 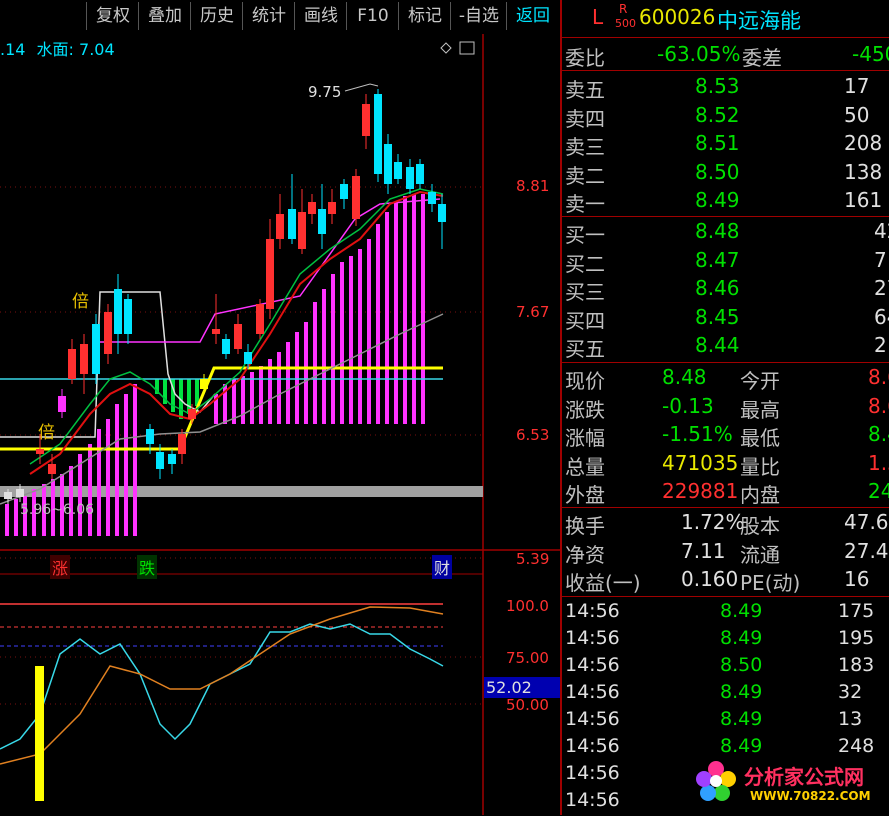 What do you see at coordinates (866, 550) in the screenshot?
I see `fund-value: 27.4` at bounding box center [866, 550].